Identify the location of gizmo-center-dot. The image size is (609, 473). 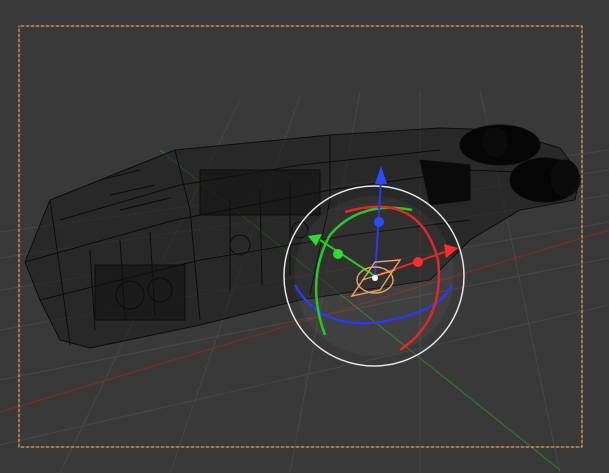
(375, 278).